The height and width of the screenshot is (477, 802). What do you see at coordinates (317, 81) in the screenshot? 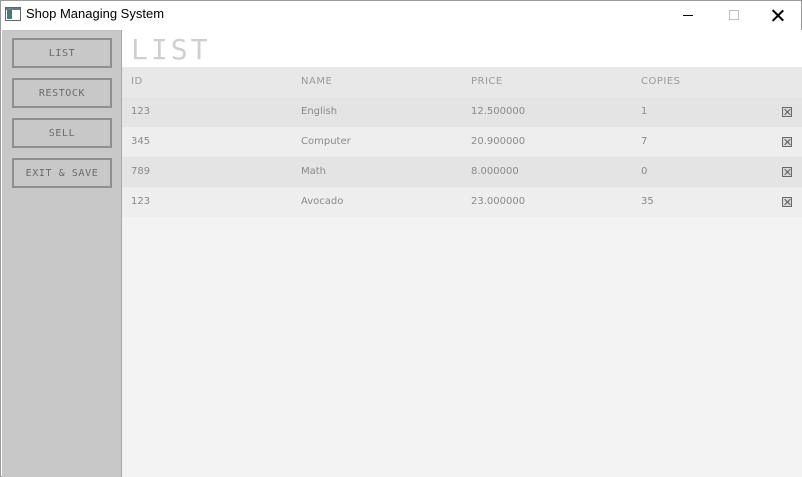
I see `column-header-name: NAME` at bounding box center [317, 81].